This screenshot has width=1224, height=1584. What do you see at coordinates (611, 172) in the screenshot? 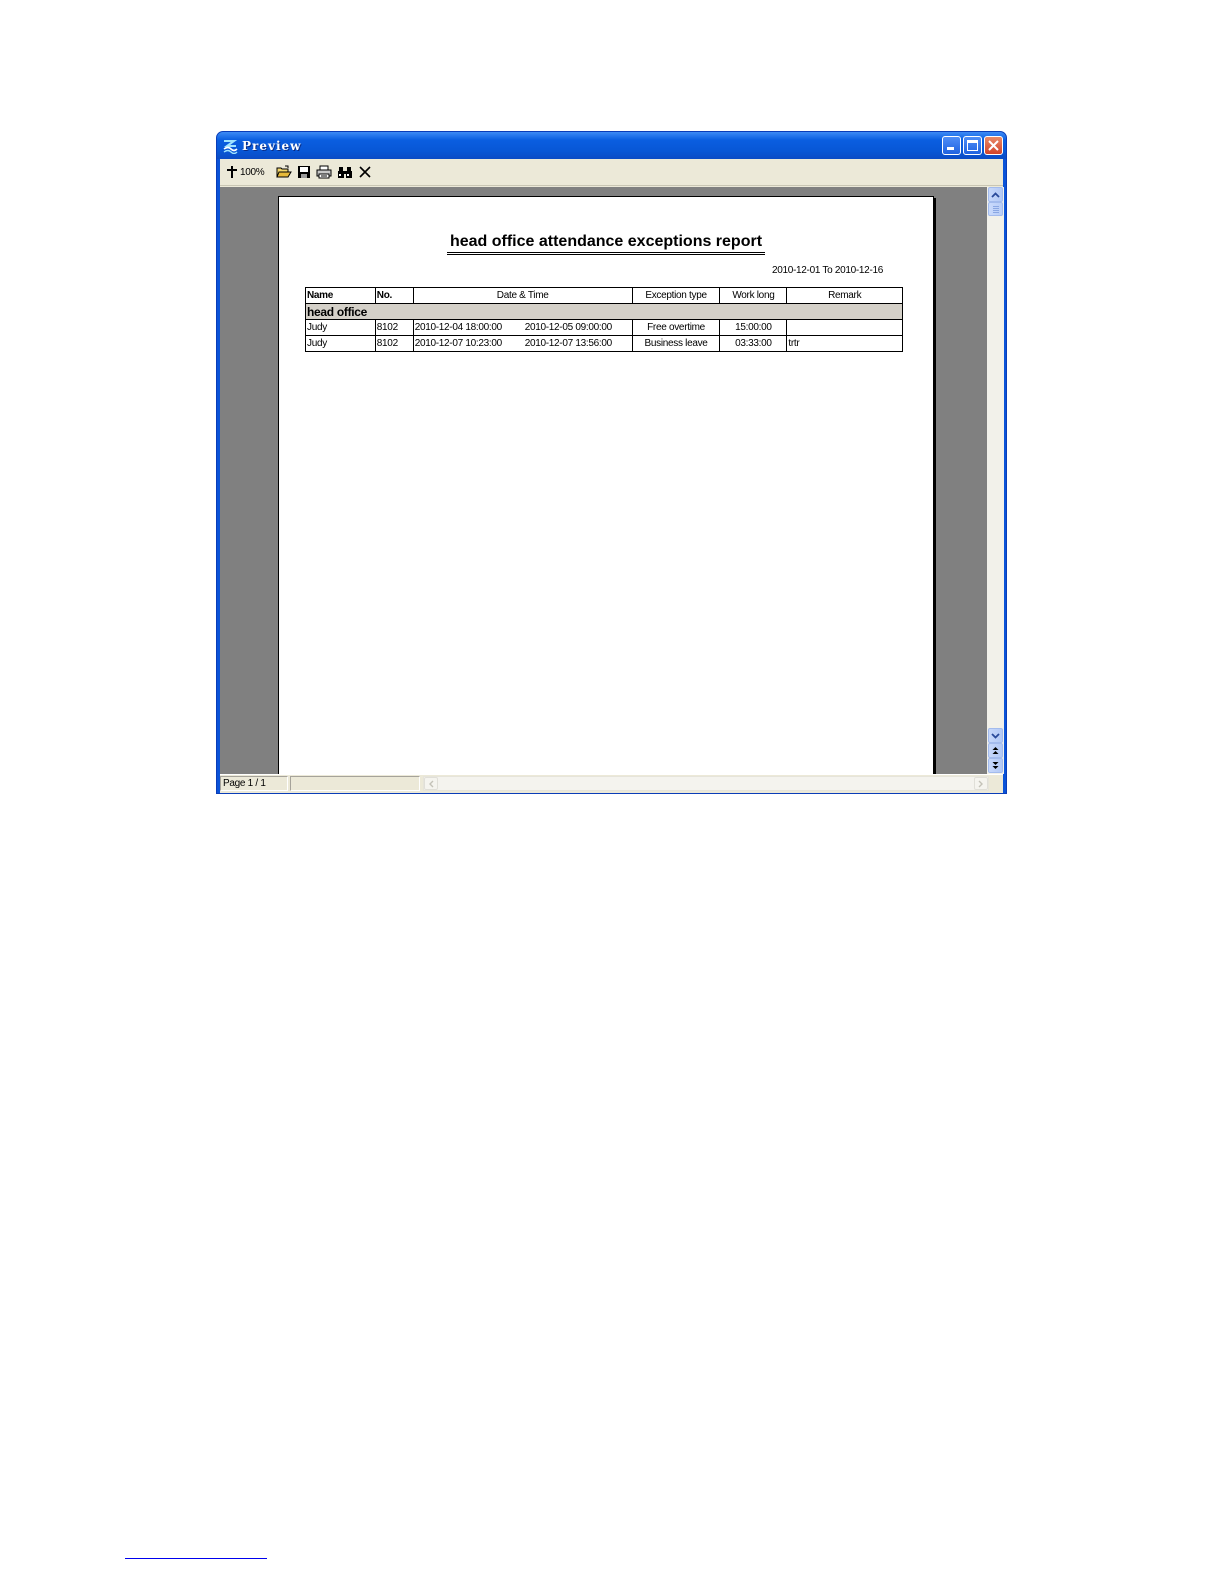
I see `toolbar: 100%` at bounding box center [611, 172].